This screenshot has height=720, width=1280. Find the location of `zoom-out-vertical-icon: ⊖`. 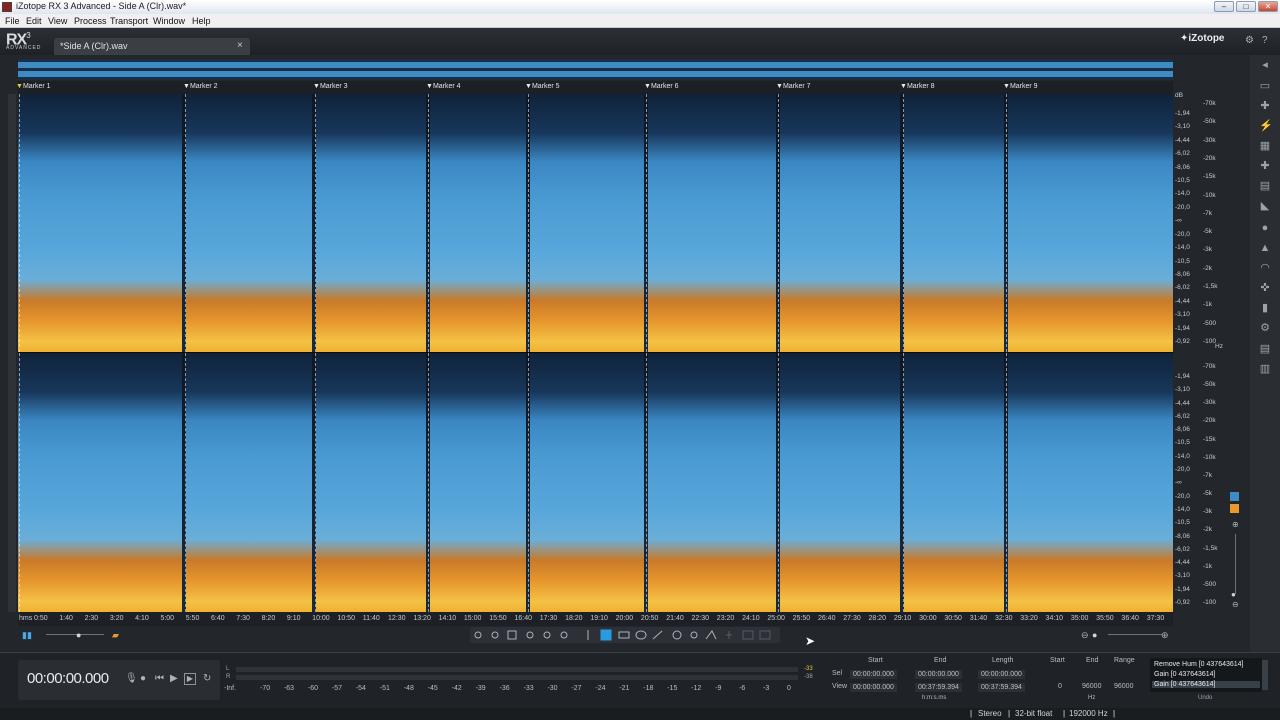

zoom-out-vertical-icon: ⊖ is located at coordinates (1235, 604).